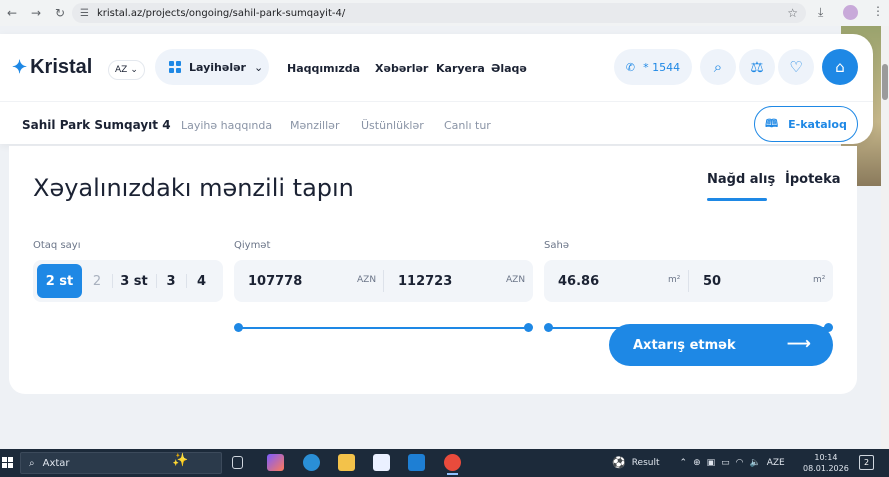 The image size is (889, 477). I want to click on area-min-value: 46.86, so click(579, 281).